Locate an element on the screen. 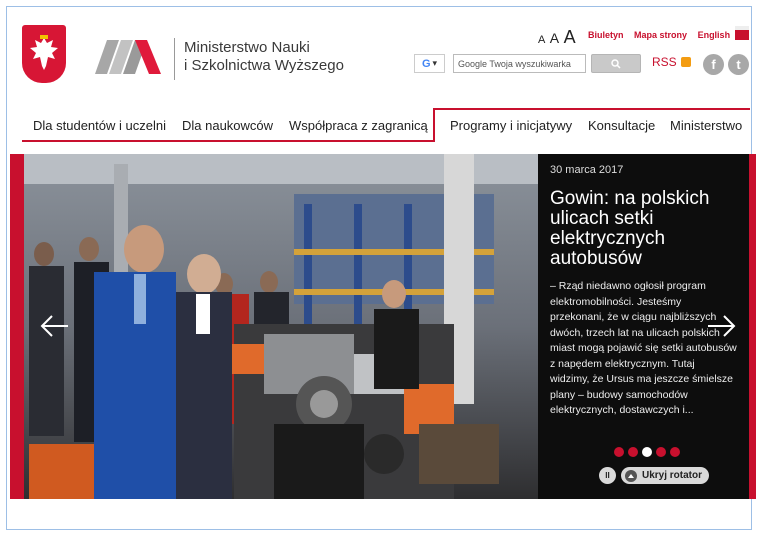  slider-left-edge is located at coordinates (17, 326).